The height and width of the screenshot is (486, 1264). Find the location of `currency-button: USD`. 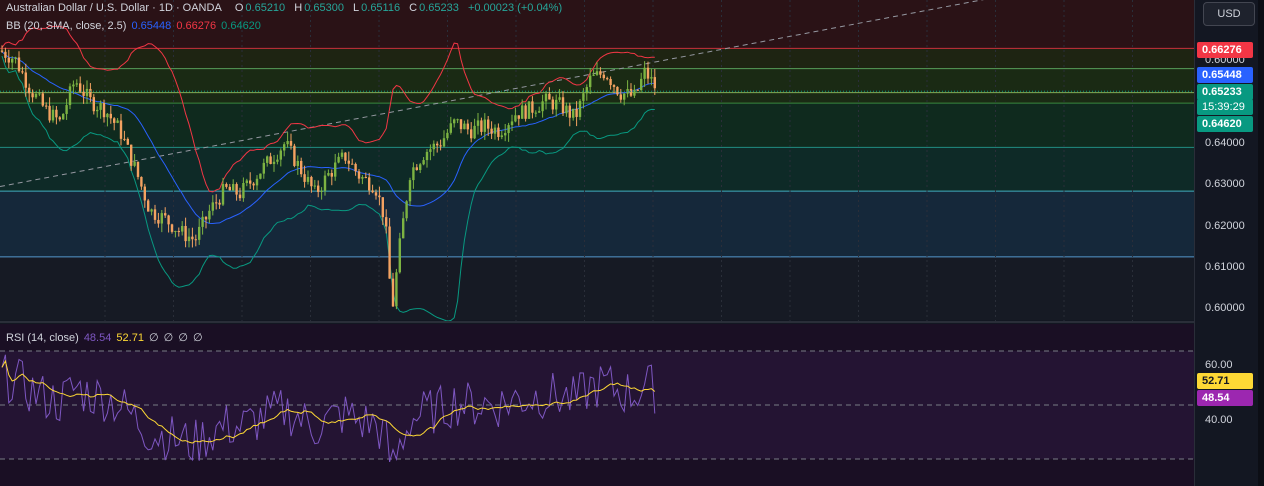

currency-button: USD is located at coordinates (1229, 14).